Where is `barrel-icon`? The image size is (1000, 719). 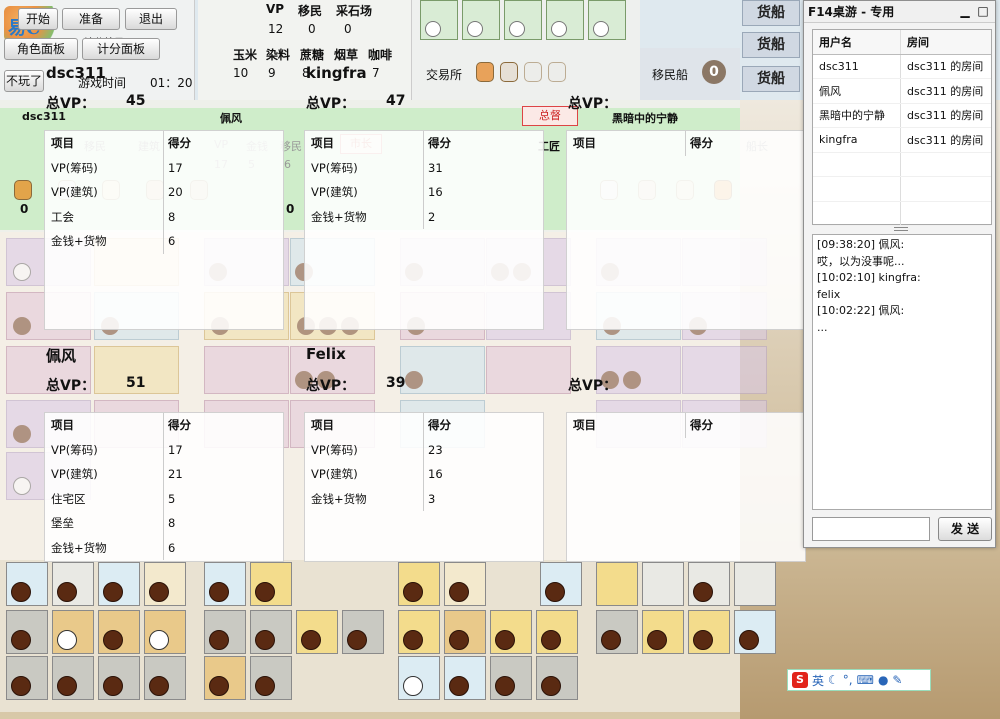 barrel-icon is located at coordinates (23, 190).